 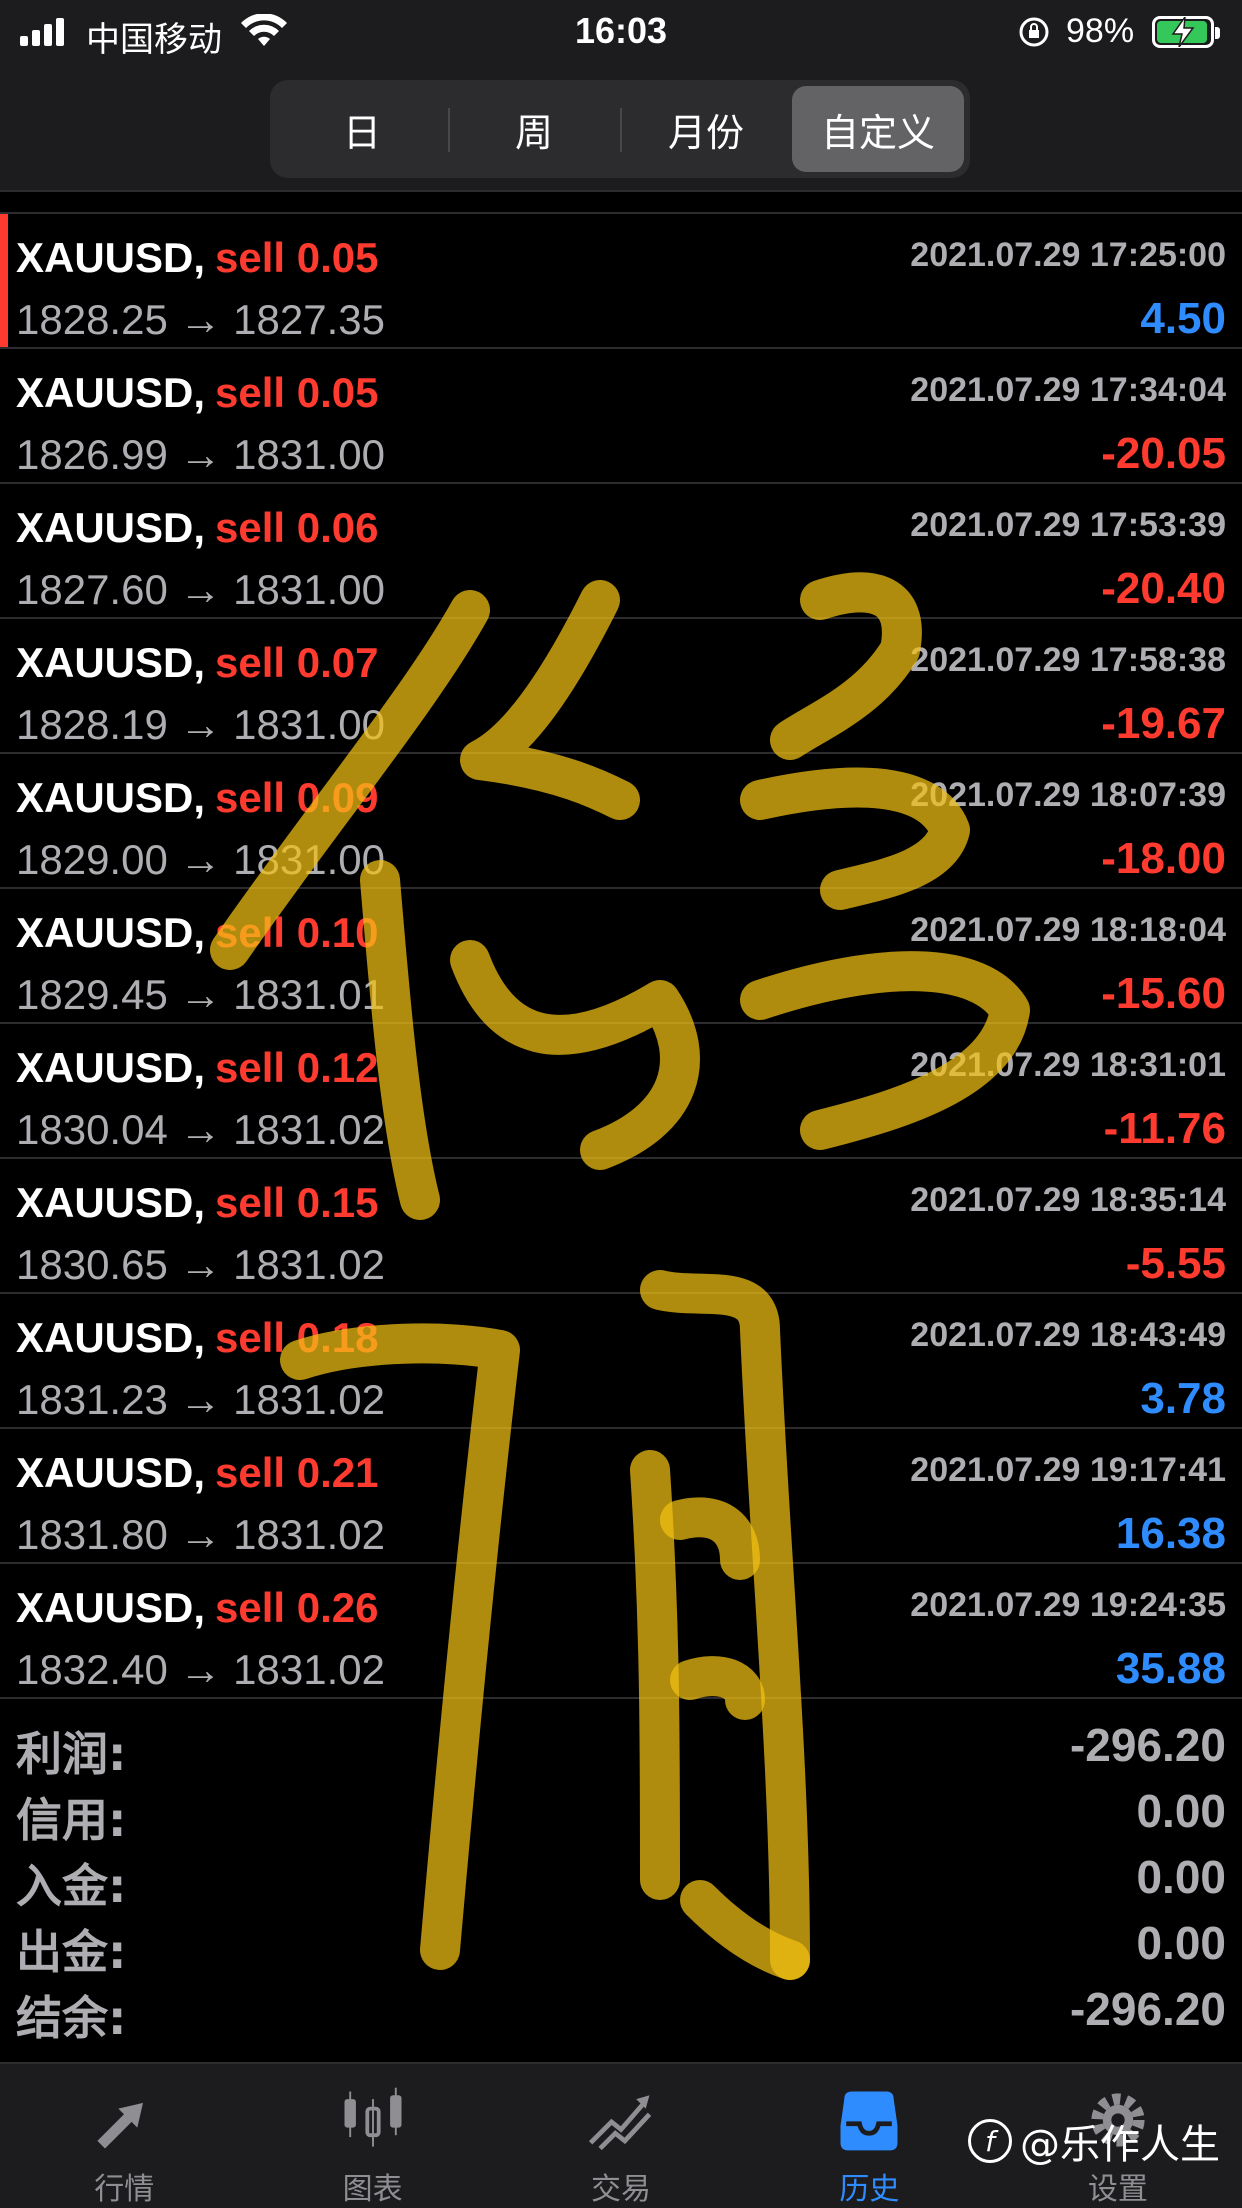 What do you see at coordinates (71, 1820) in the screenshot?
I see `summary-label: 信用:` at bounding box center [71, 1820].